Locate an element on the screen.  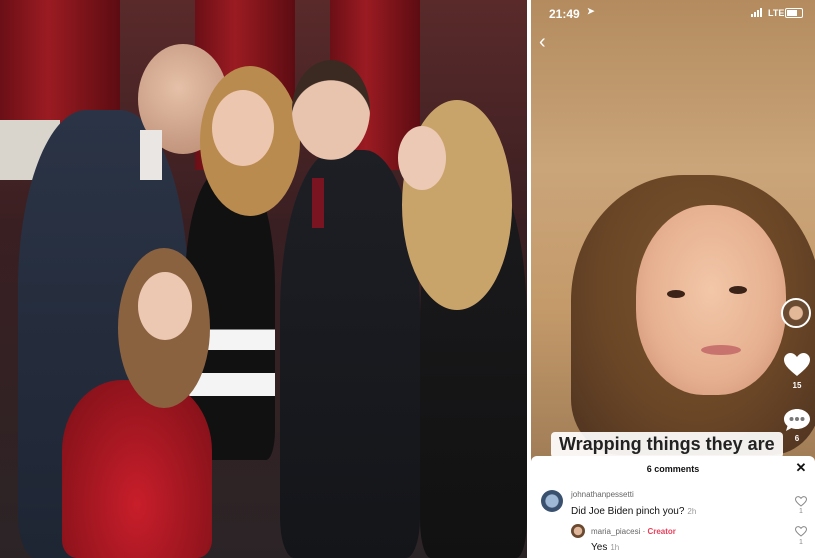
small-girl-dress is located at coordinates (137, 469).